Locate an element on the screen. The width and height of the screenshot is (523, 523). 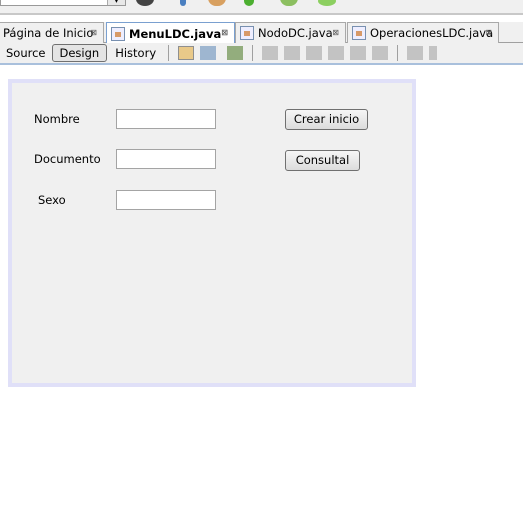
tab-operacionesldc: OperacionesLDC.java ⊠ is located at coordinates (423, 32).